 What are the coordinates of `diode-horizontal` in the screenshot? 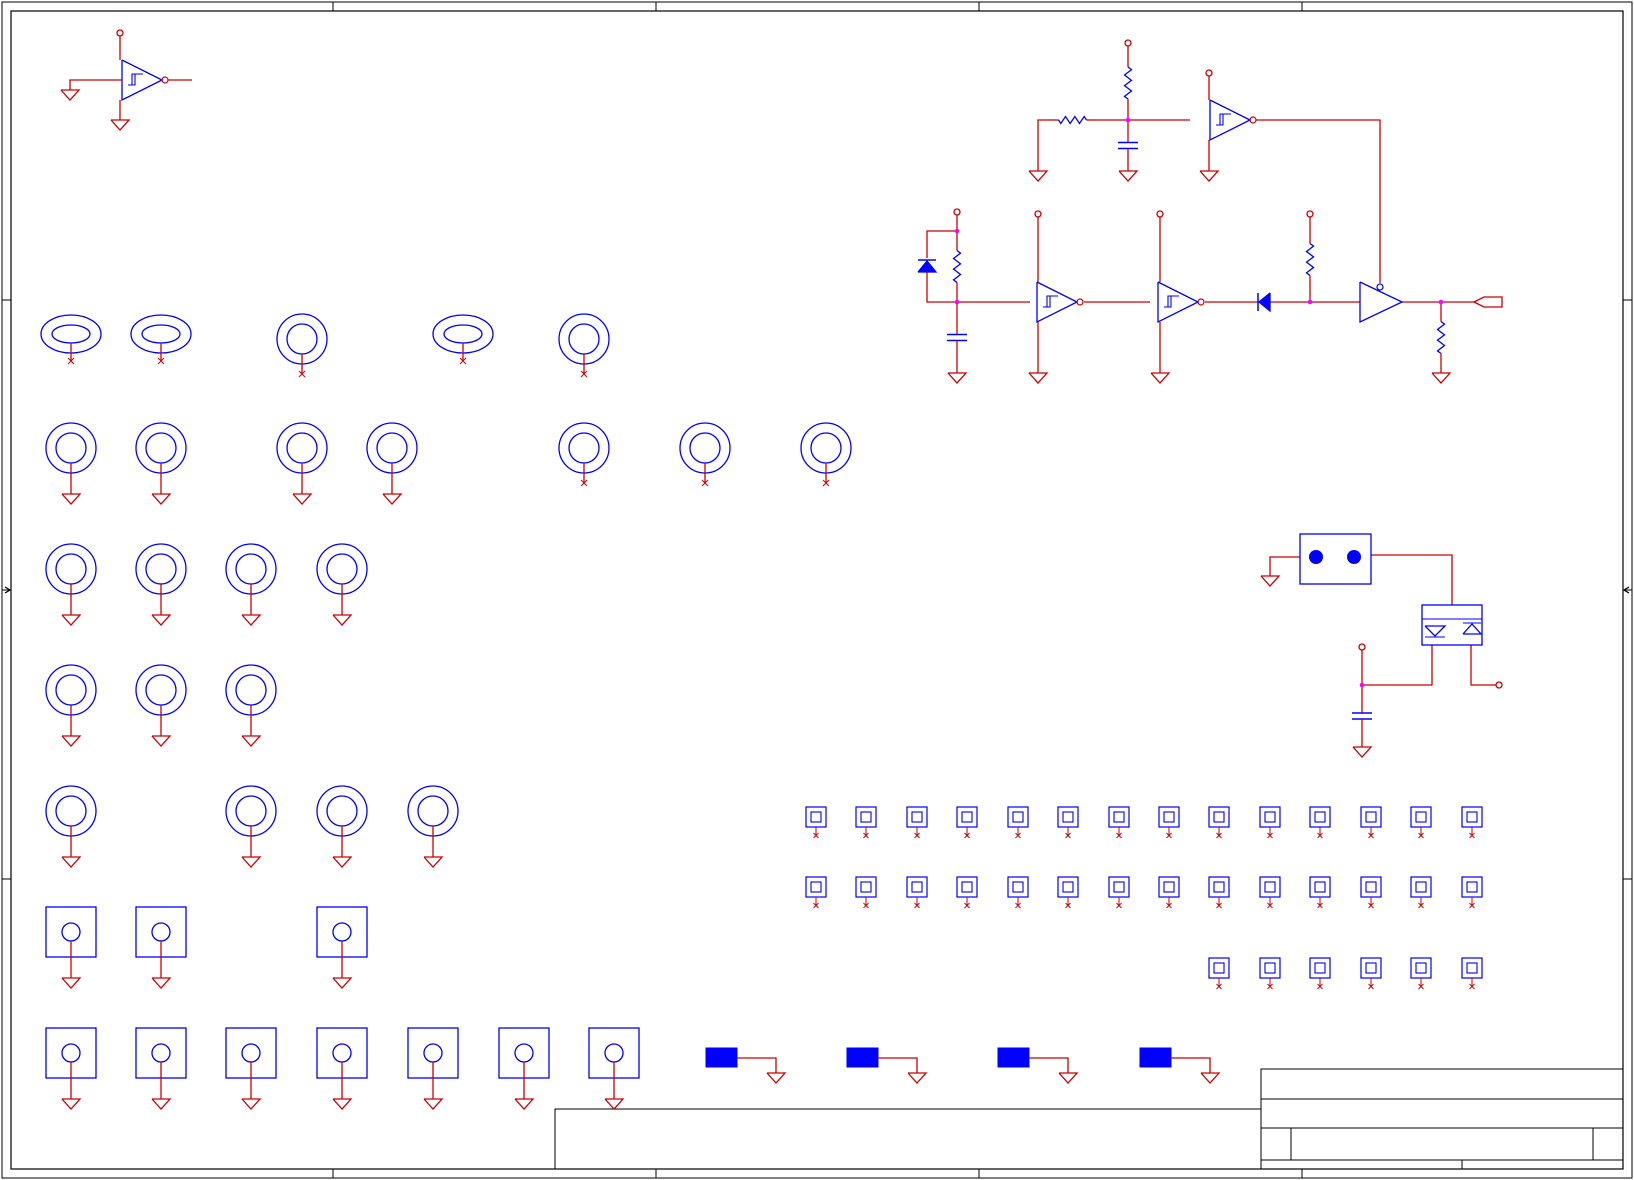 It's located at (1264, 302).